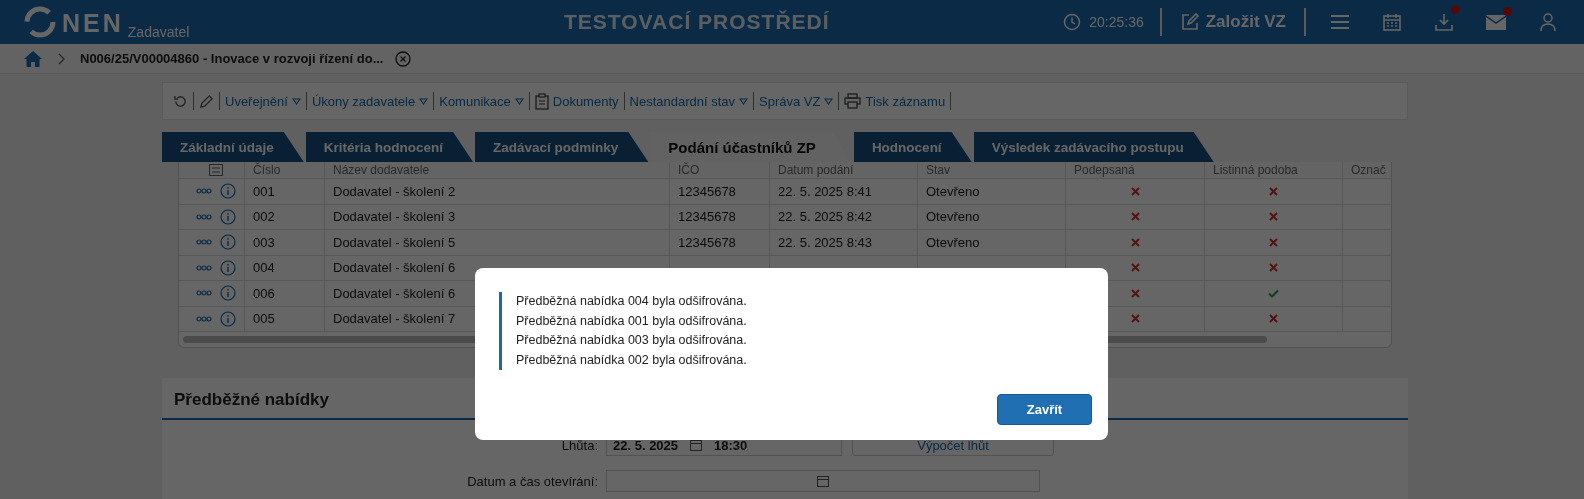  I want to click on table-cell: 003, so click(285, 242).